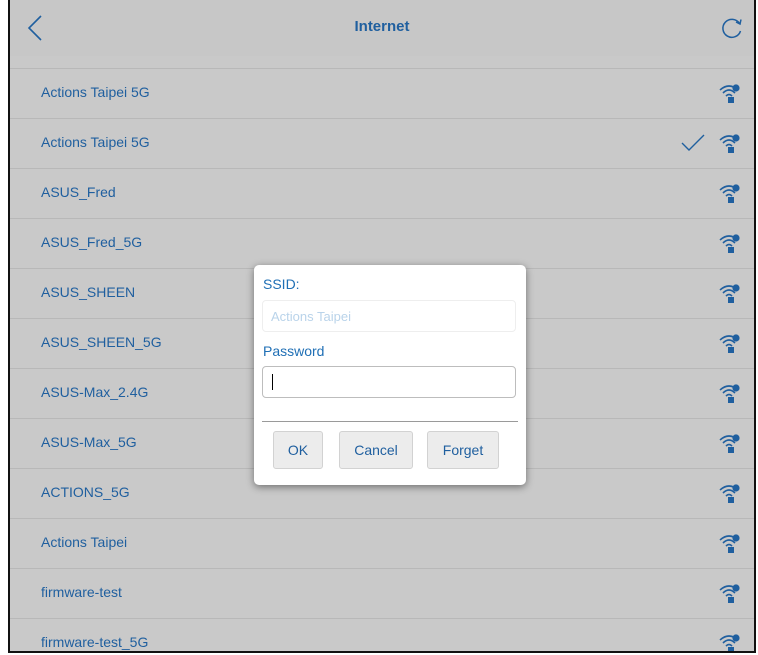 Image resolution: width=758 pixels, height=655 pixels. What do you see at coordinates (382, 194) in the screenshot?
I see `network-row: ASUS_Fred` at bounding box center [382, 194].